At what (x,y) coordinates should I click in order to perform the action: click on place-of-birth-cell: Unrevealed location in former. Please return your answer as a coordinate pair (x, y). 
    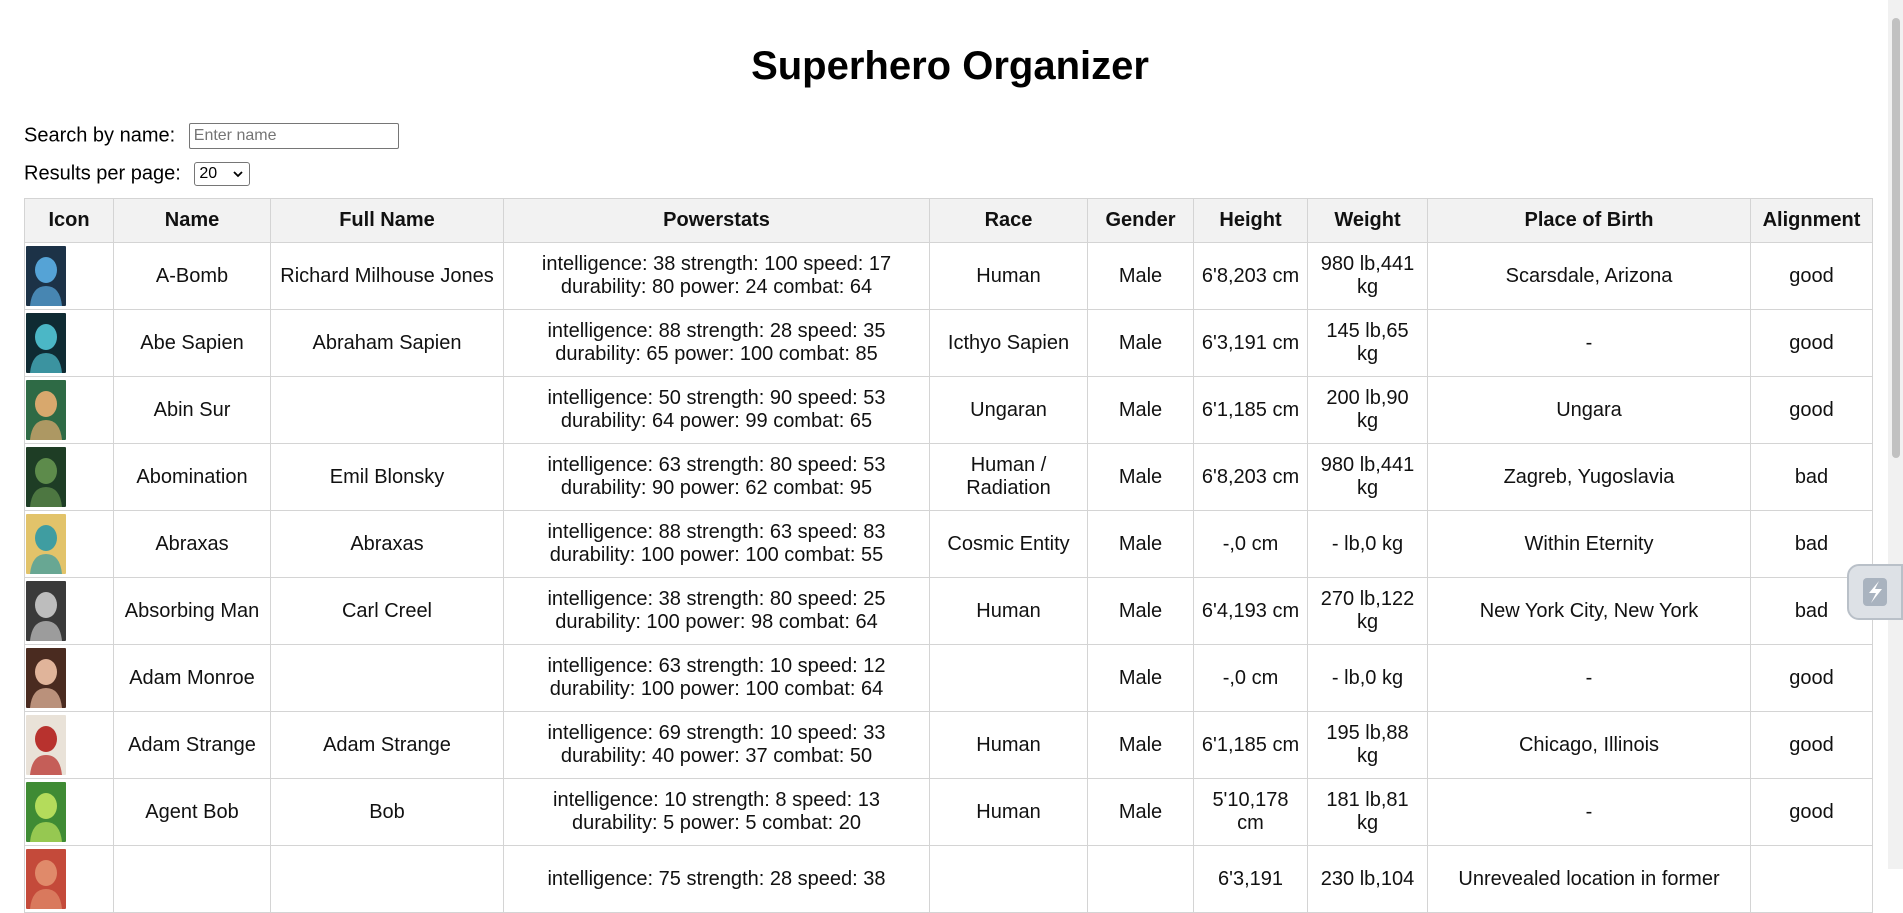
    Looking at the image, I should click on (1589, 879).